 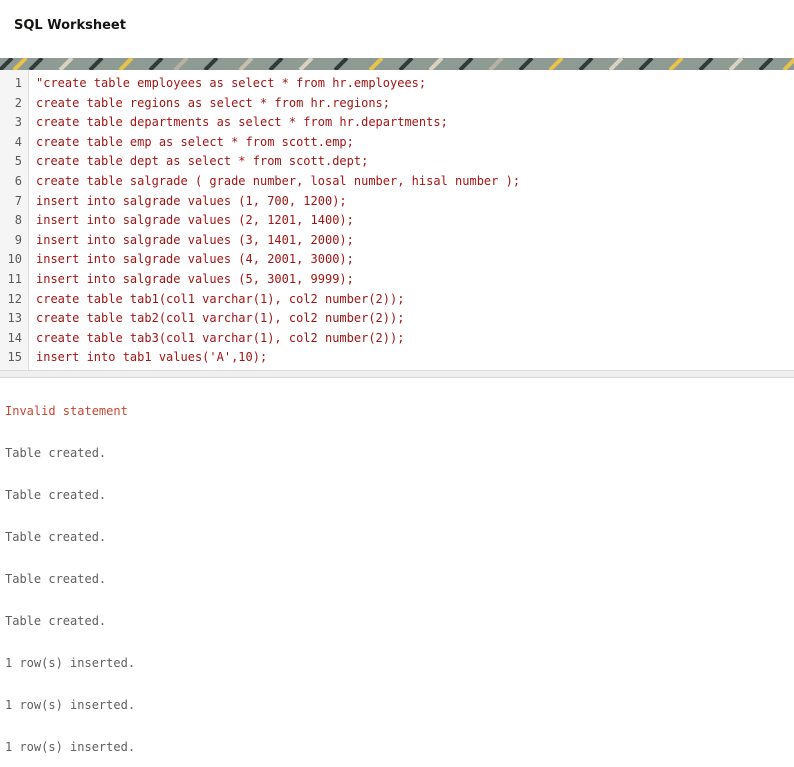 I want to click on line-number: 5, so click(x=18, y=161).